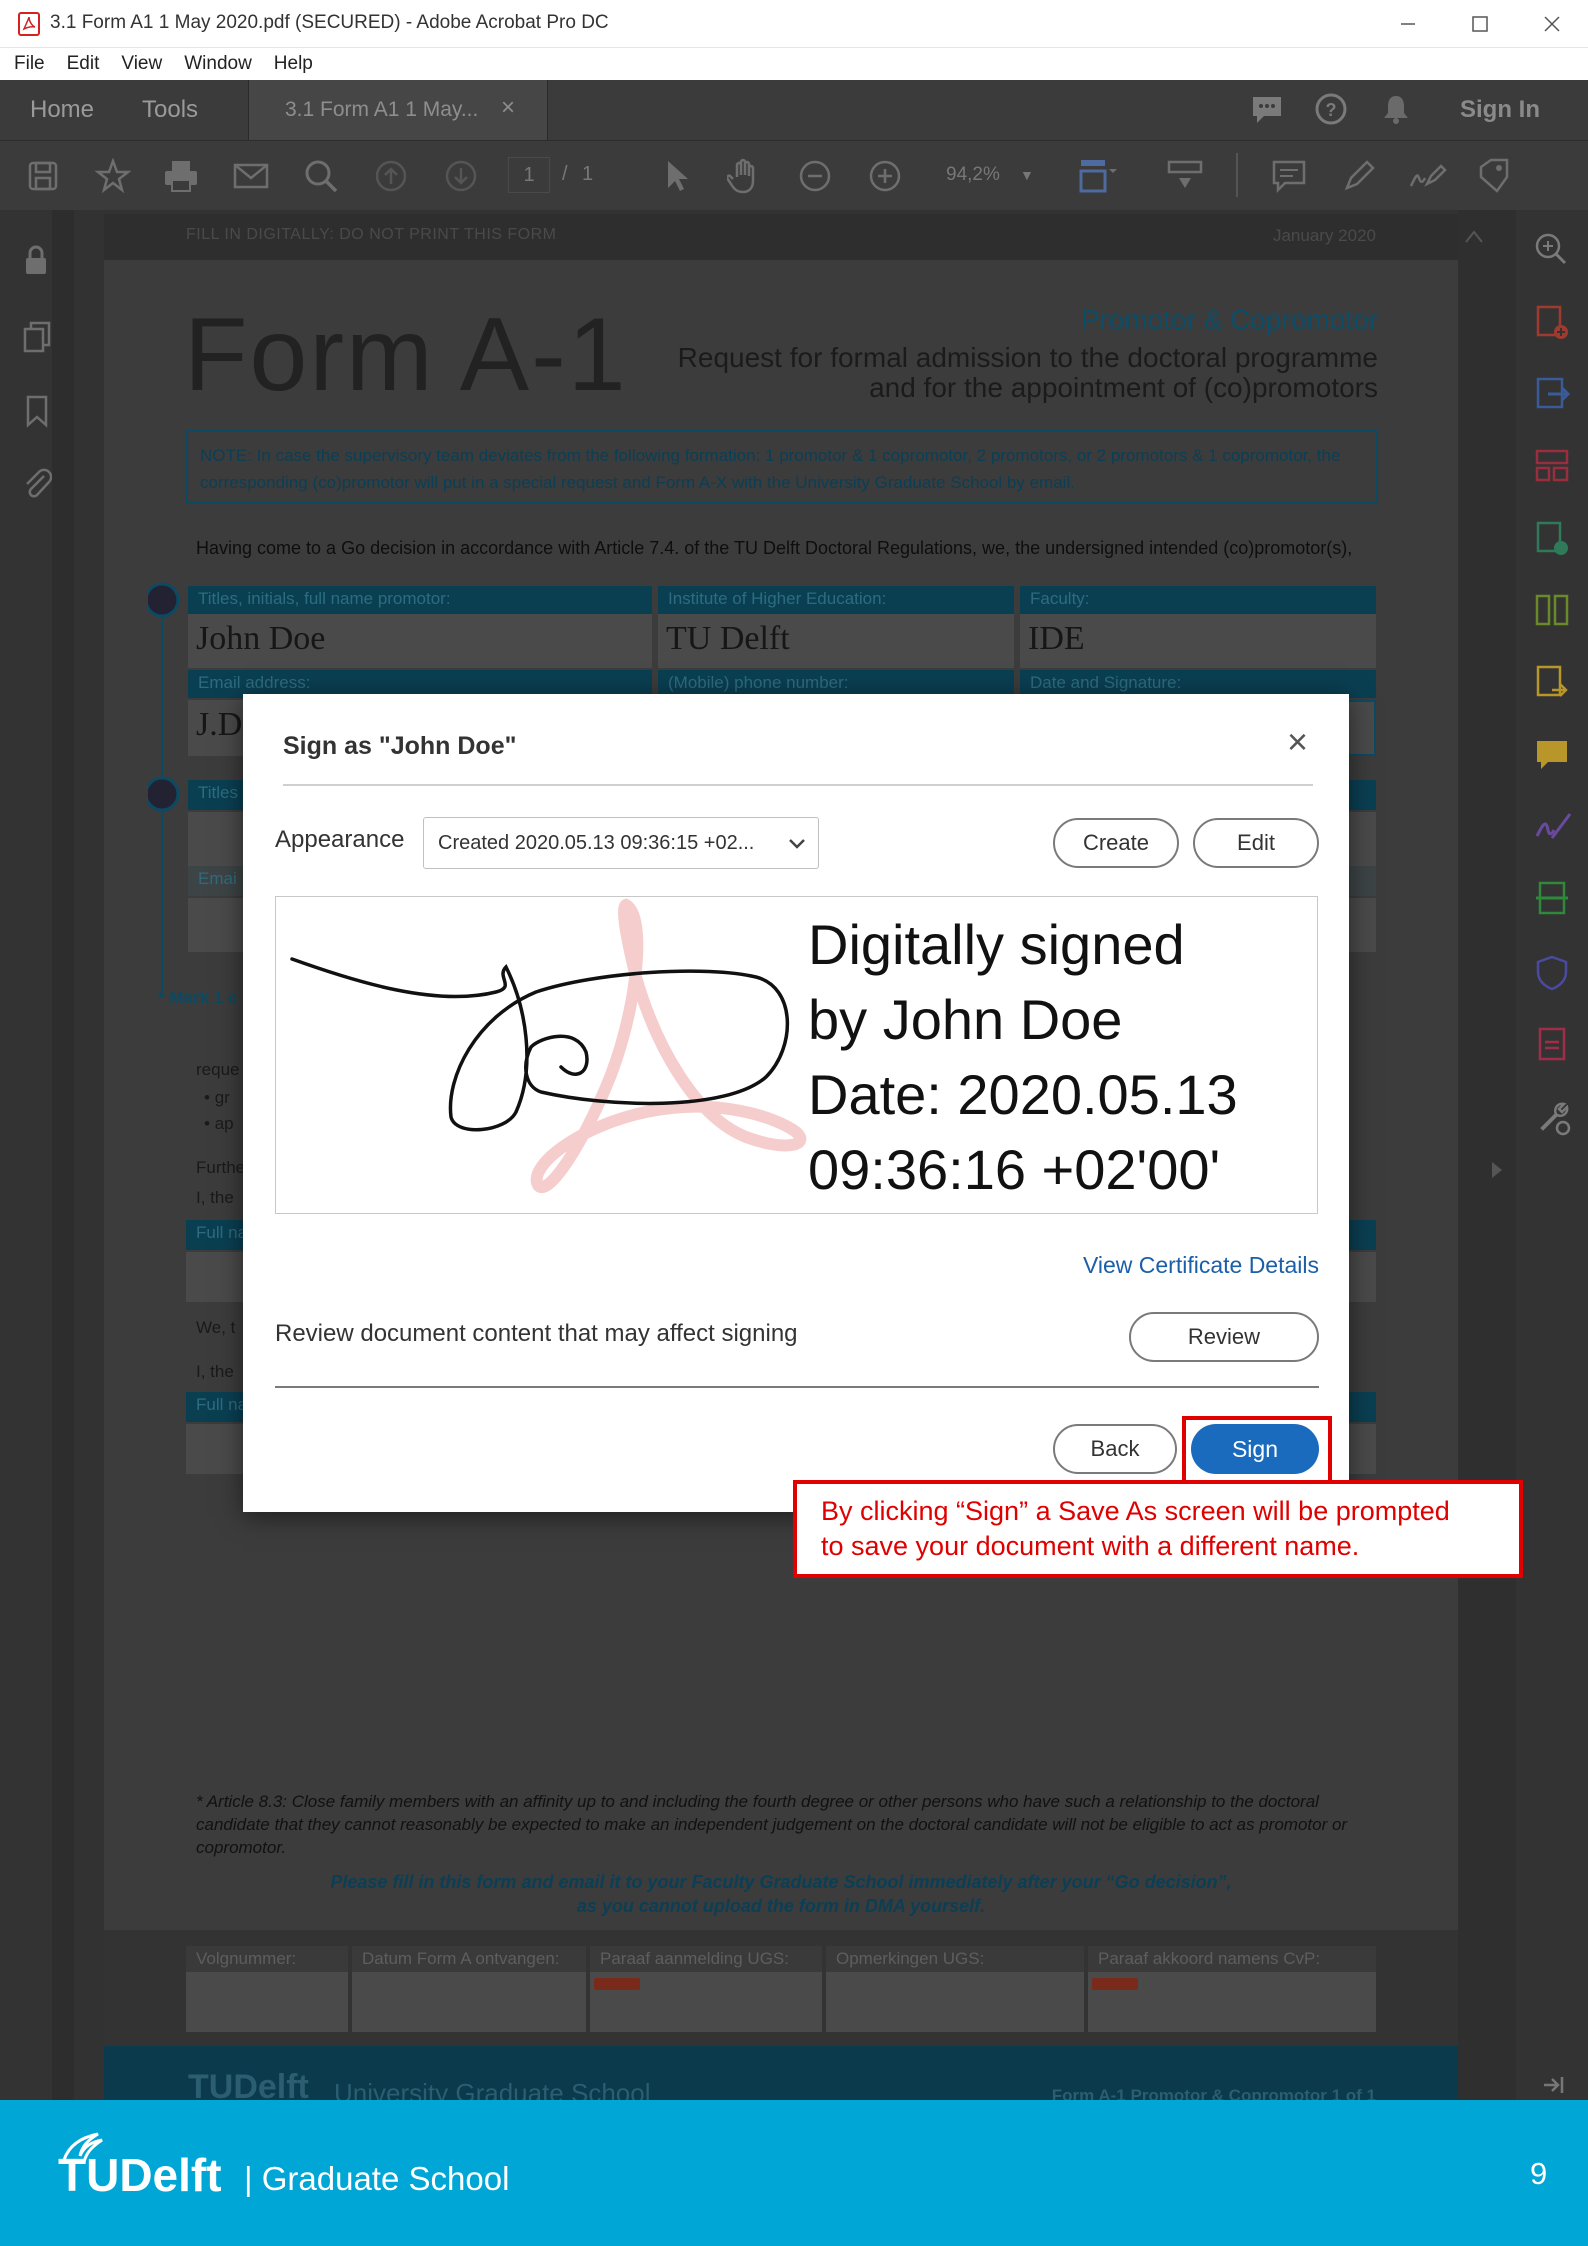  Describe the element at coordinates (1552, 899) in the screenshot. I see `scan-ocr-icon` at that location.